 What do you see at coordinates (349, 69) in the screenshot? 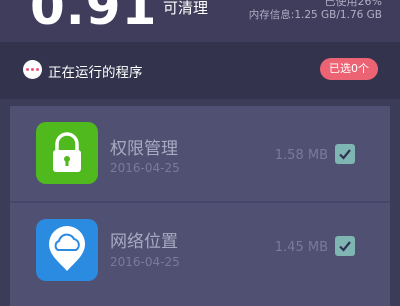
I see `selected-count-button: 已选0个` at bounding box center [349, 69].